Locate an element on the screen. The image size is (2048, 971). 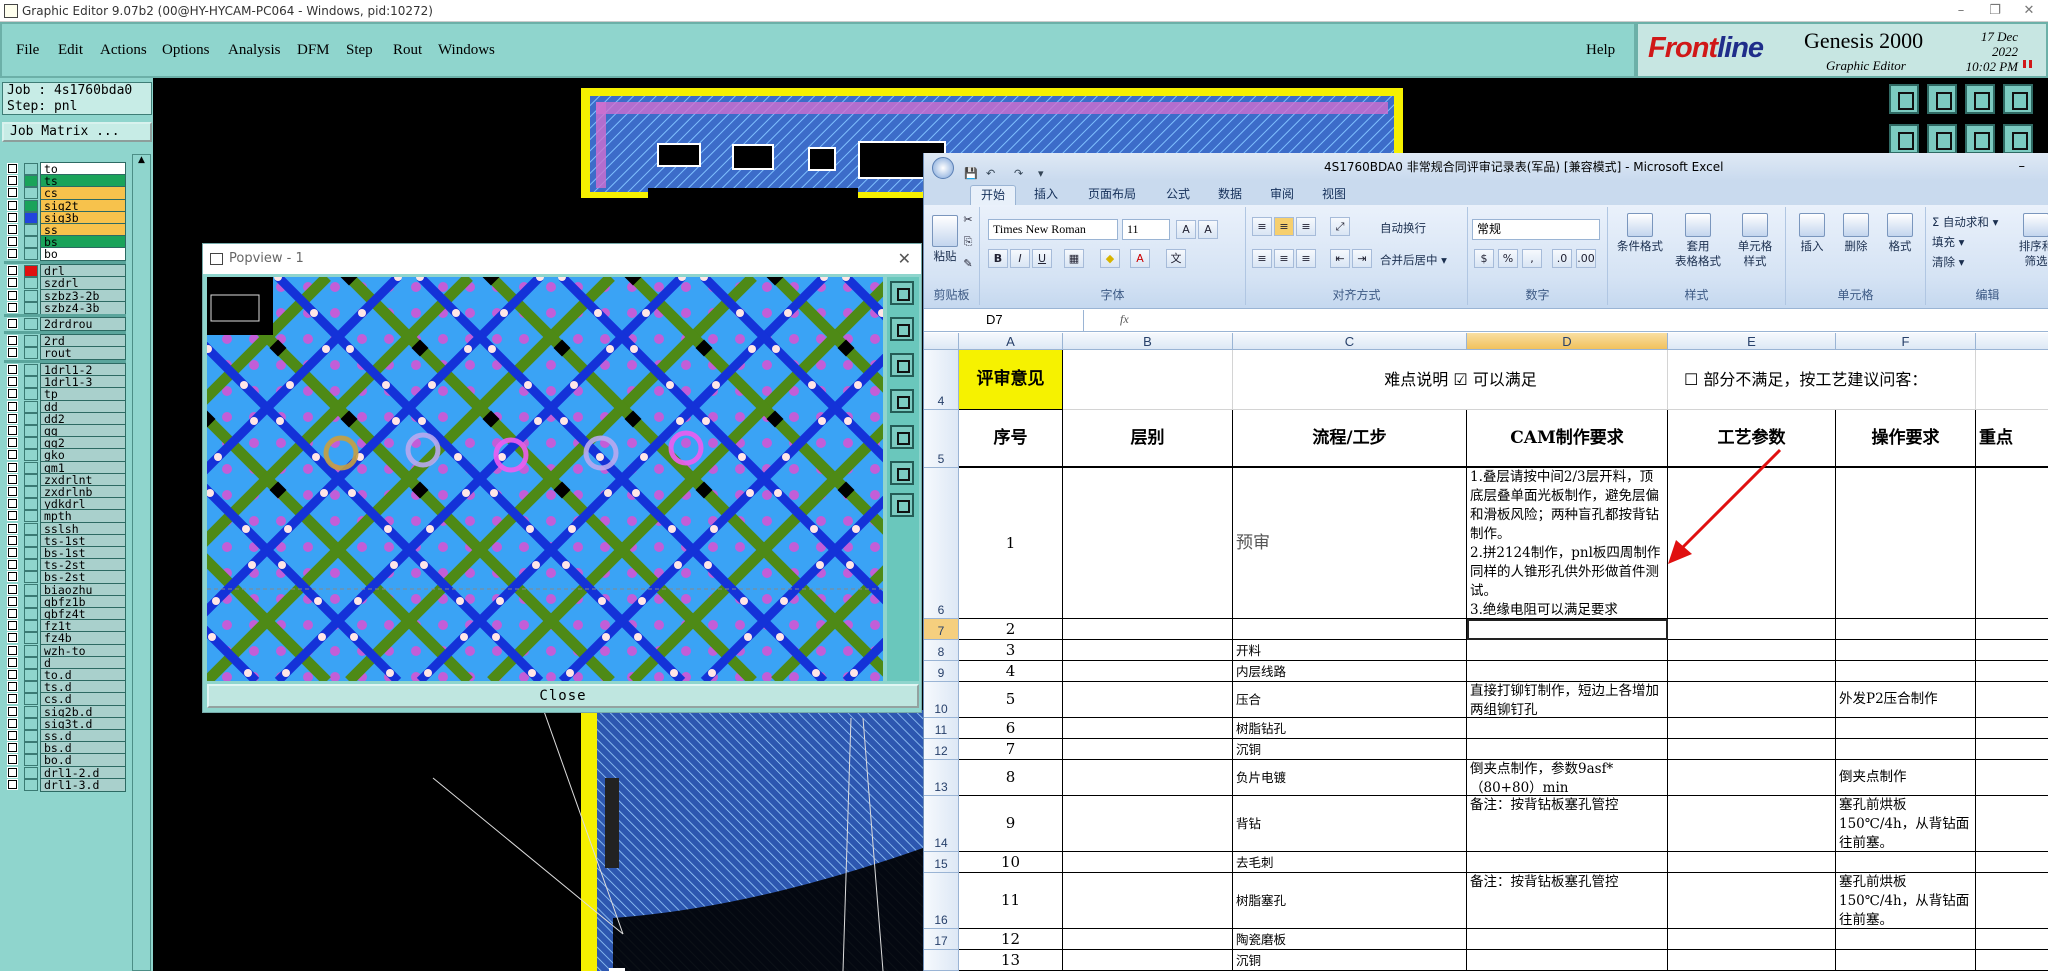
home-view-icon is located at coordinates (1980, 99).